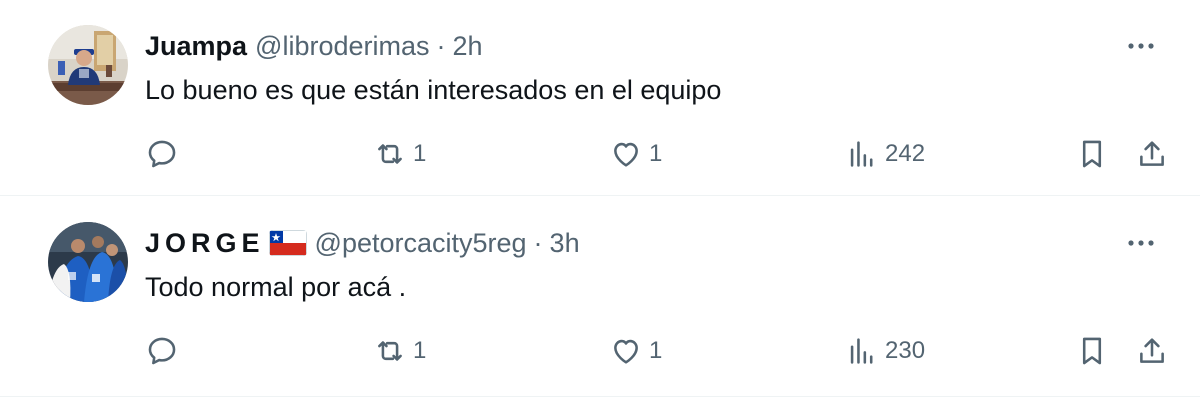  I want to click on avatar-juampa-image, so click(88, 65).